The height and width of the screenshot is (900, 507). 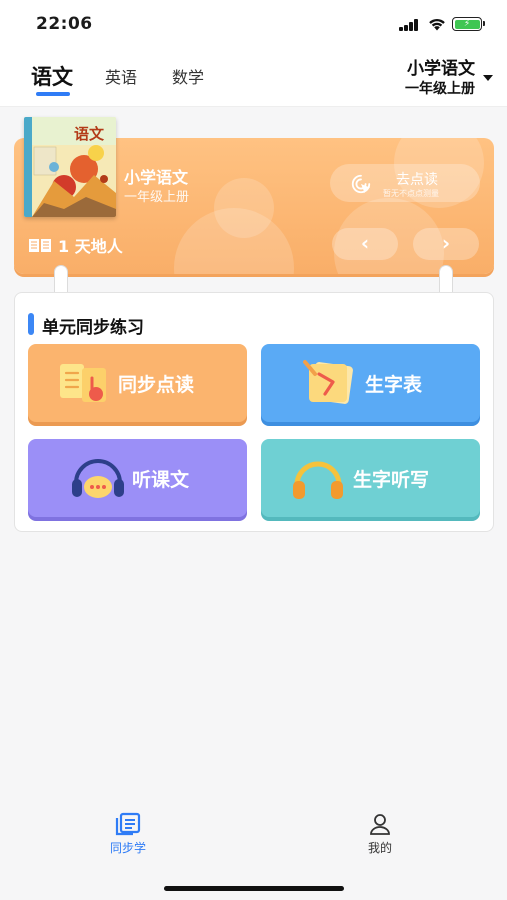 What do you see at coordinates (89, 134) in the screenshot?
I see `cover-title: 语文` at bounding box center [89, 134].